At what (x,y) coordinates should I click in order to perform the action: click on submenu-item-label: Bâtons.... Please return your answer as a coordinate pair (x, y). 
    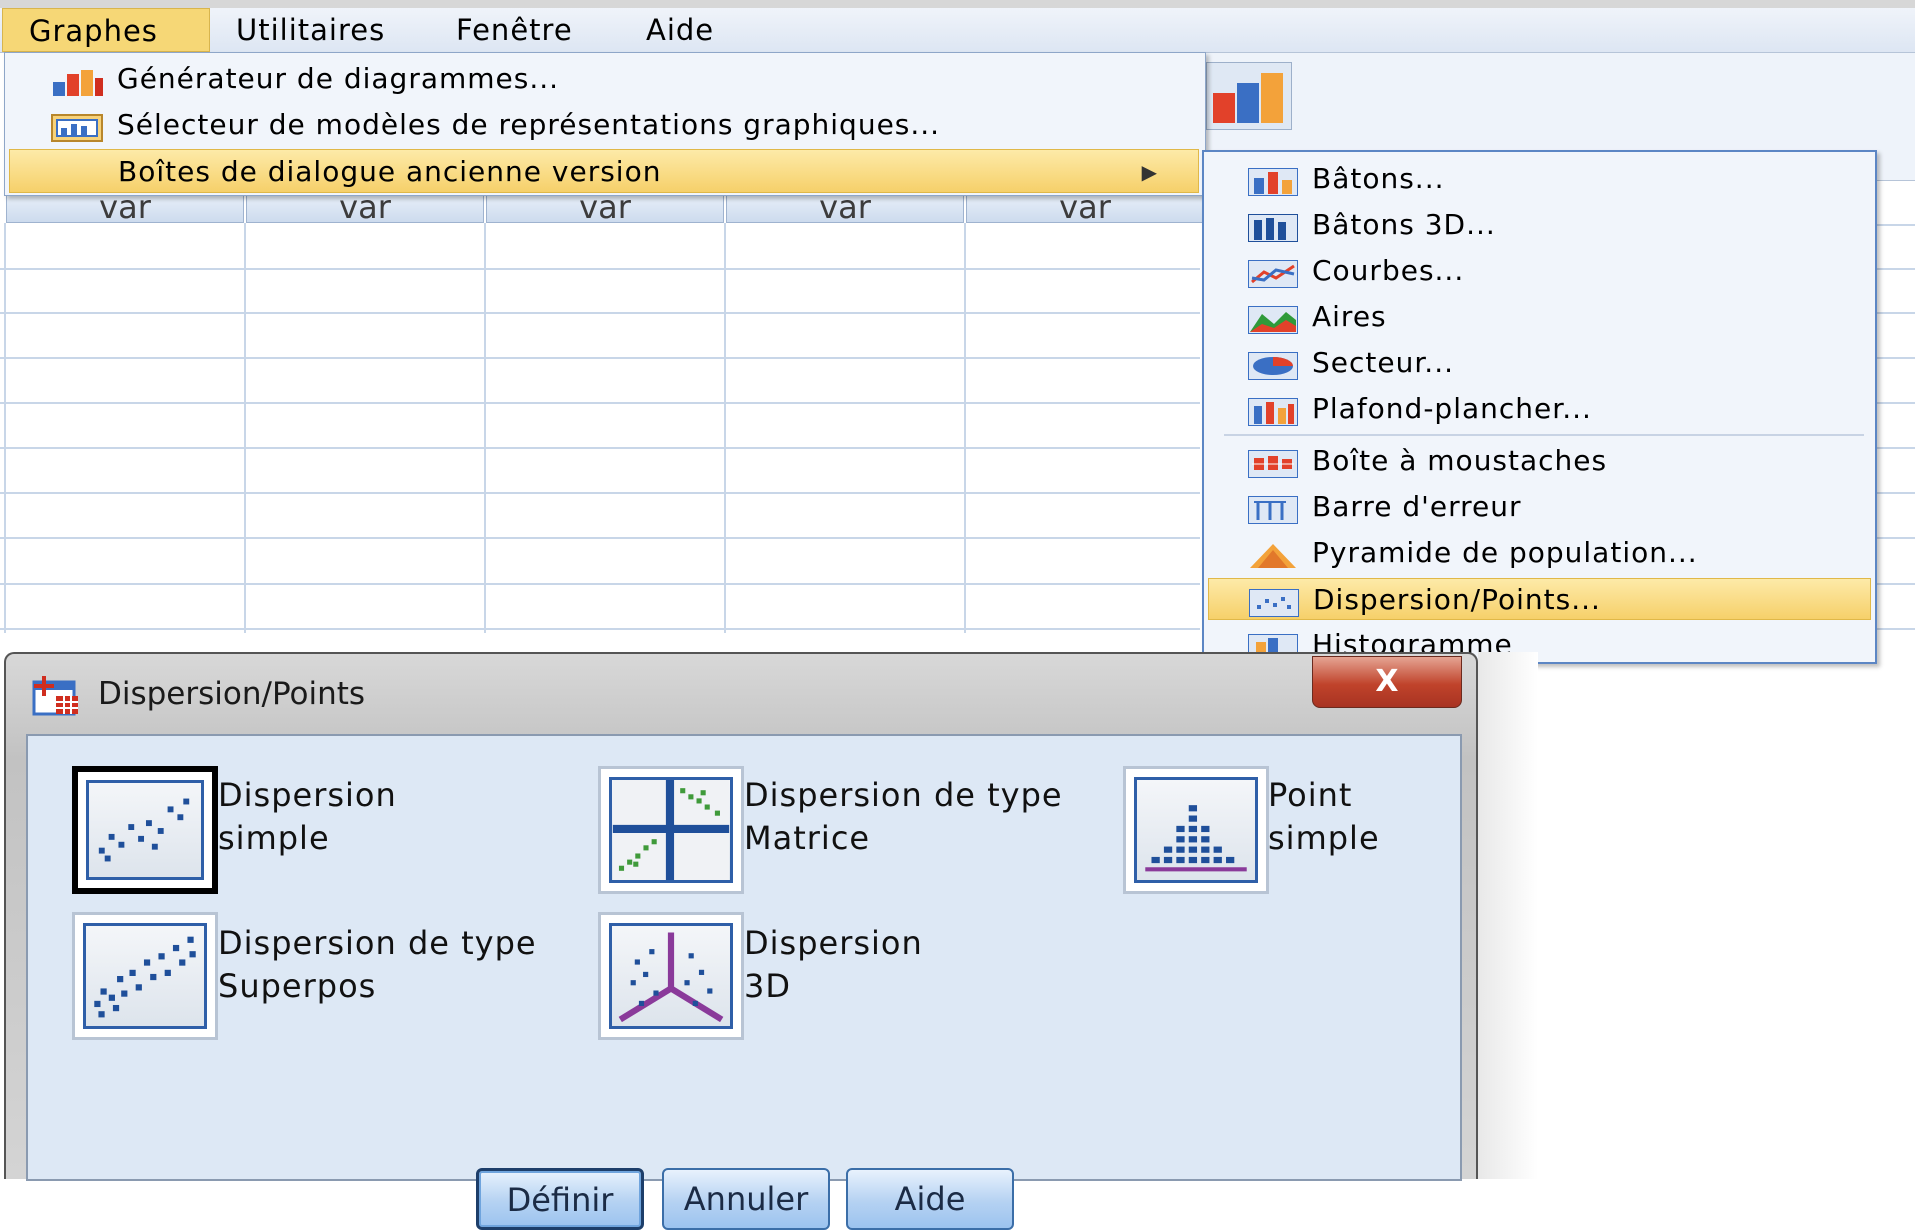
    Looking at the image, I should click on (1378, 178).